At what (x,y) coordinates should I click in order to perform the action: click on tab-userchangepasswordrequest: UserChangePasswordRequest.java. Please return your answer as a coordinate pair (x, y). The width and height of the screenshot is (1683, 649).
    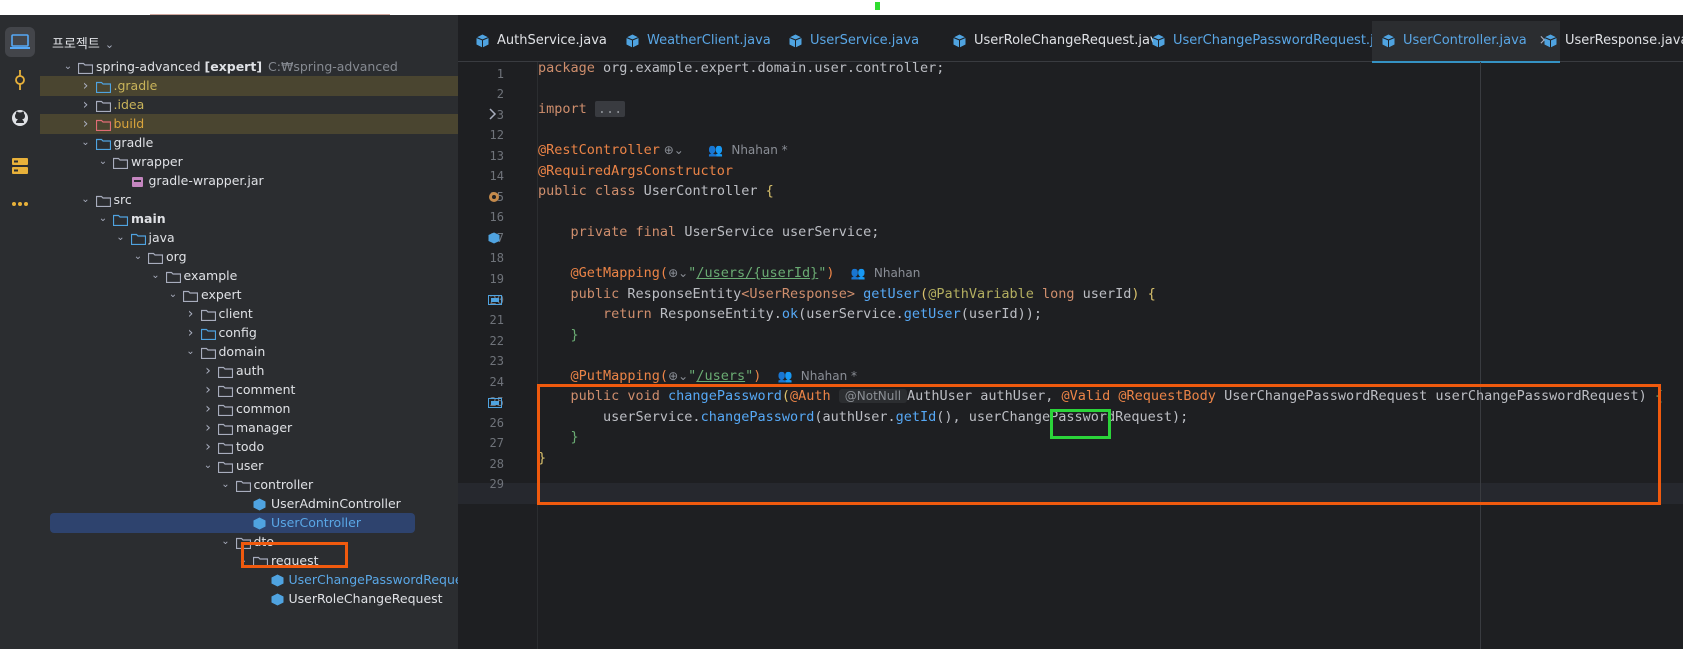
    Looking at the image, I should click on (1274, 41).